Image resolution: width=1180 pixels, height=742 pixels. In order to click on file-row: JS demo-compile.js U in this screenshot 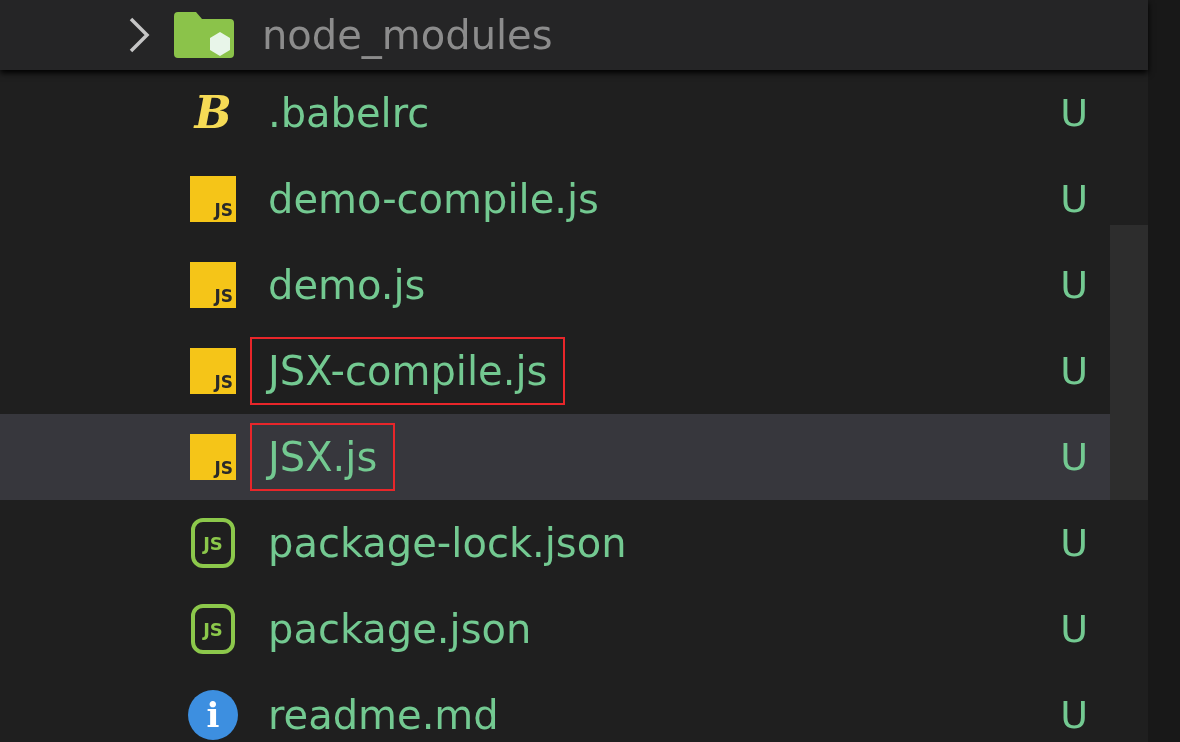, I will do `click(555, 199)`.